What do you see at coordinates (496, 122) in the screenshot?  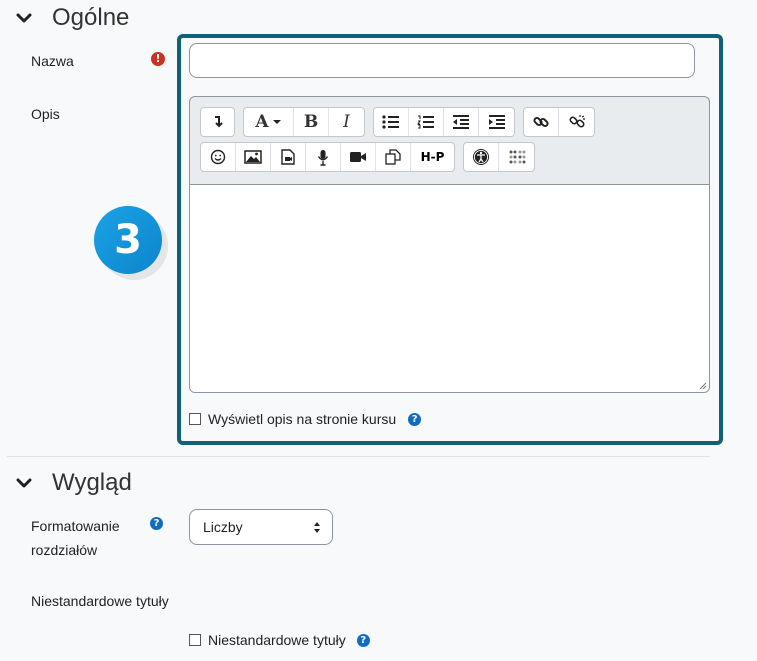 I see `indent-icon` at bounding box center [496, 122].